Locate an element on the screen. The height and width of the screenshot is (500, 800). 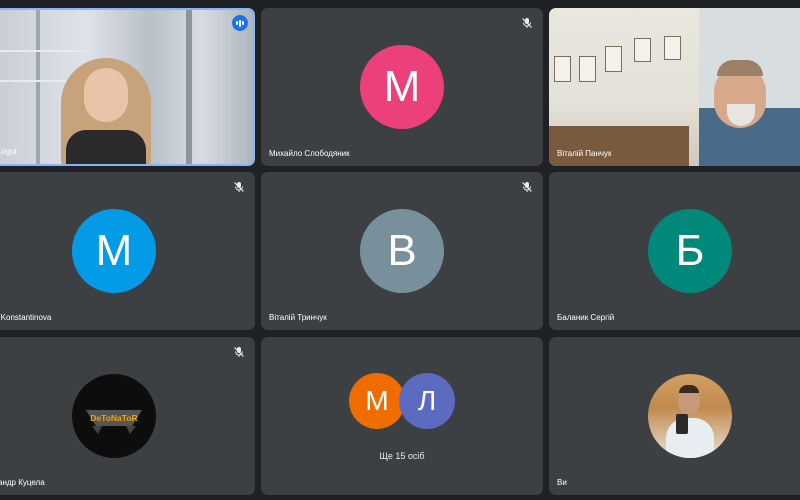
participant-tile: Віталій Панчук is located at coordinates (674, 87).